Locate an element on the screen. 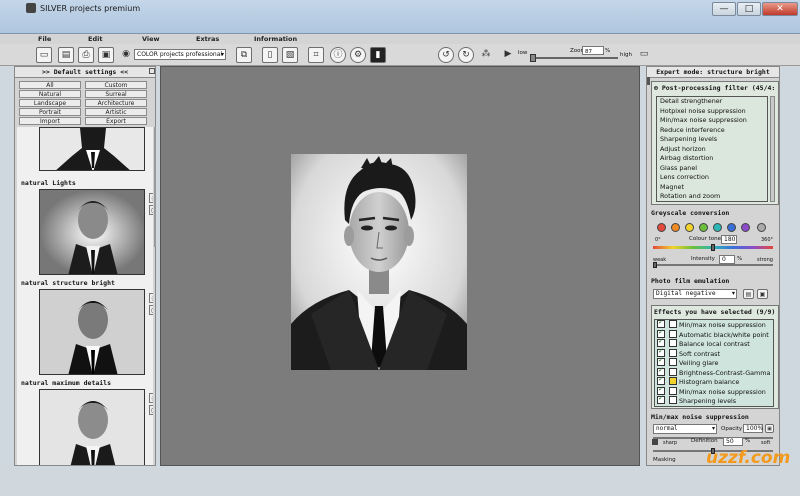  filter-item: Detail strengthener is located at coordinates (712, 102).